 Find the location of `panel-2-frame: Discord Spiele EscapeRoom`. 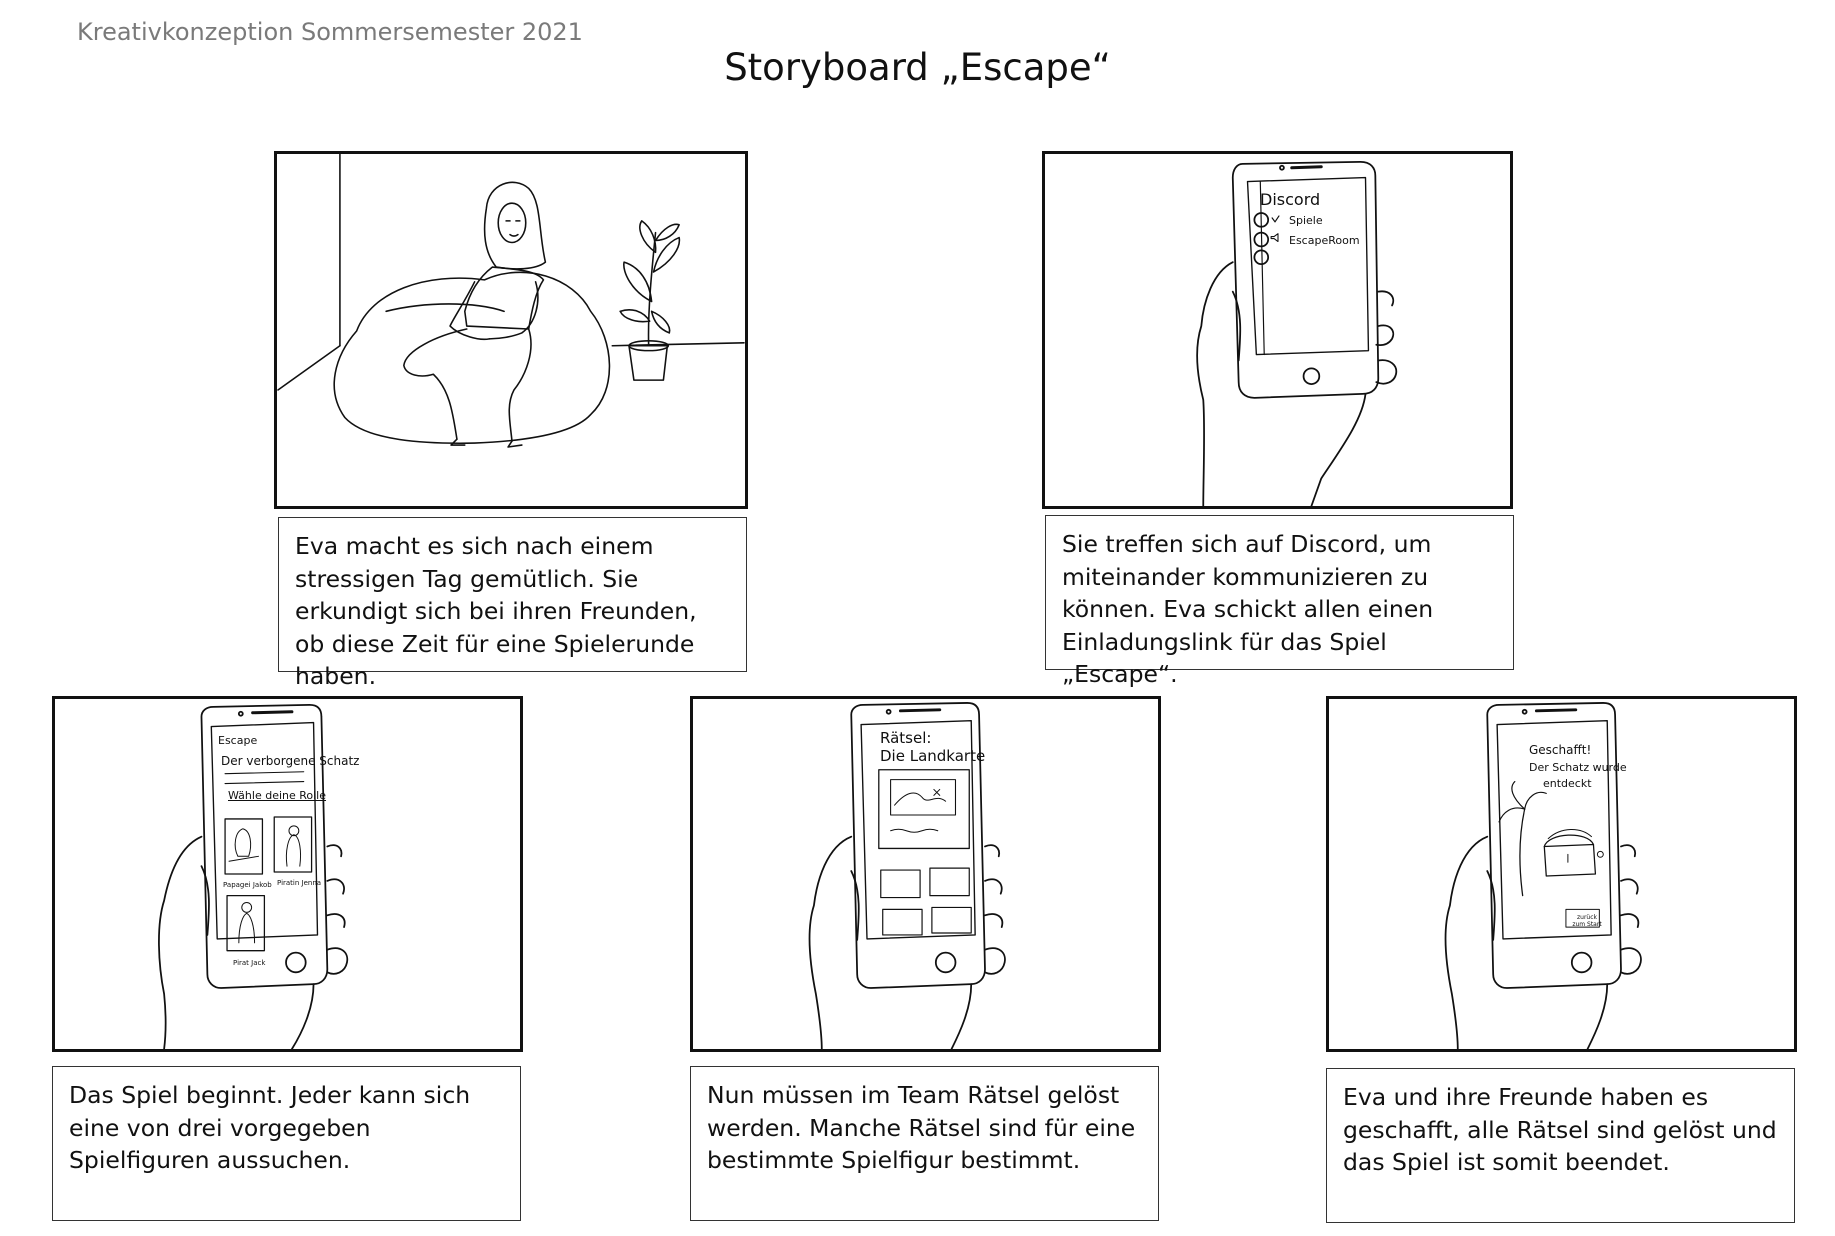

panel-2-frame: Discord Spiele EscapeRoom is located at coordinates (1277, 330).